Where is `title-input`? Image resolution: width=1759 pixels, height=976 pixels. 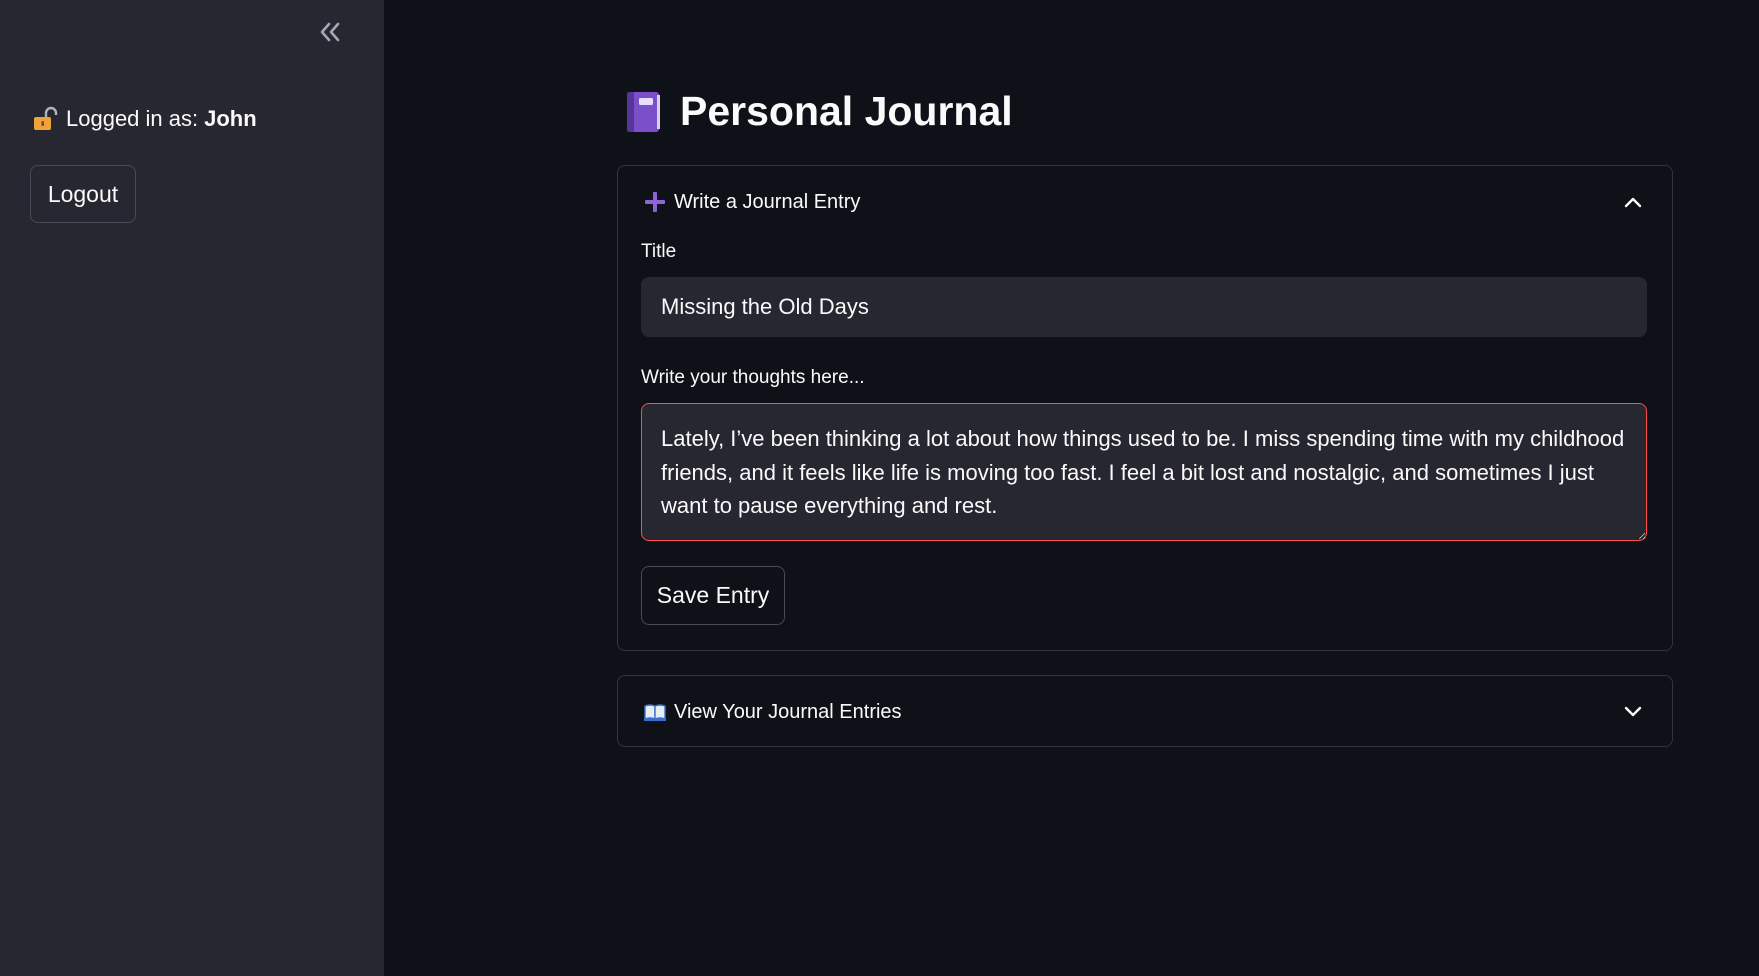
title-input is located at coordinates (1144, 307).